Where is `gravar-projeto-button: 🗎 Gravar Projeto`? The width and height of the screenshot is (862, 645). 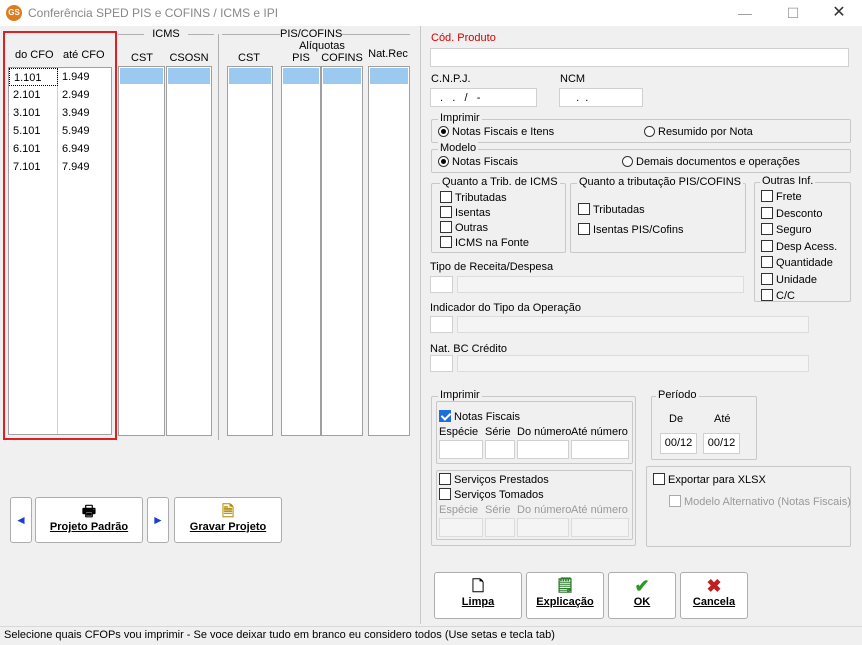
gravar-projeto-button: 🗎 Gravar Projeto is located at coordinates (228, 520).